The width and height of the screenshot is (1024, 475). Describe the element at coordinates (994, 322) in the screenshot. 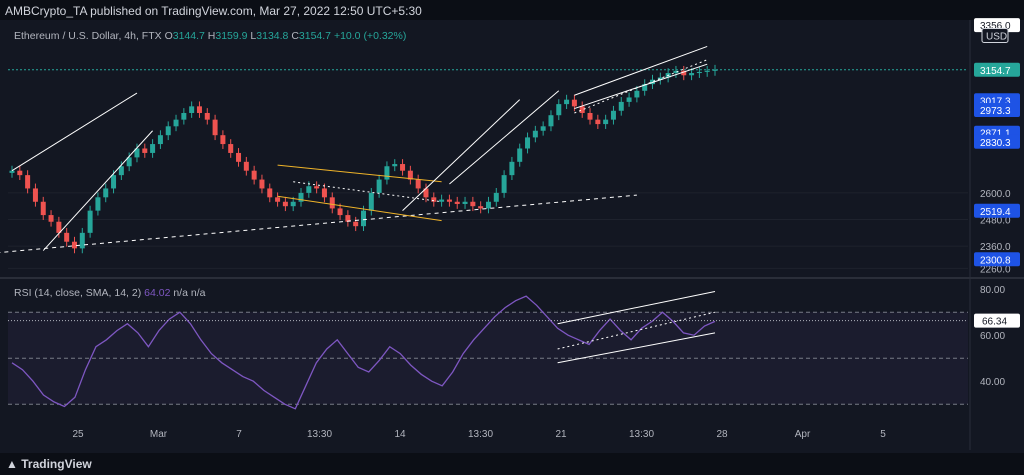

I see `rsi-value-label: 66.34` at that location.